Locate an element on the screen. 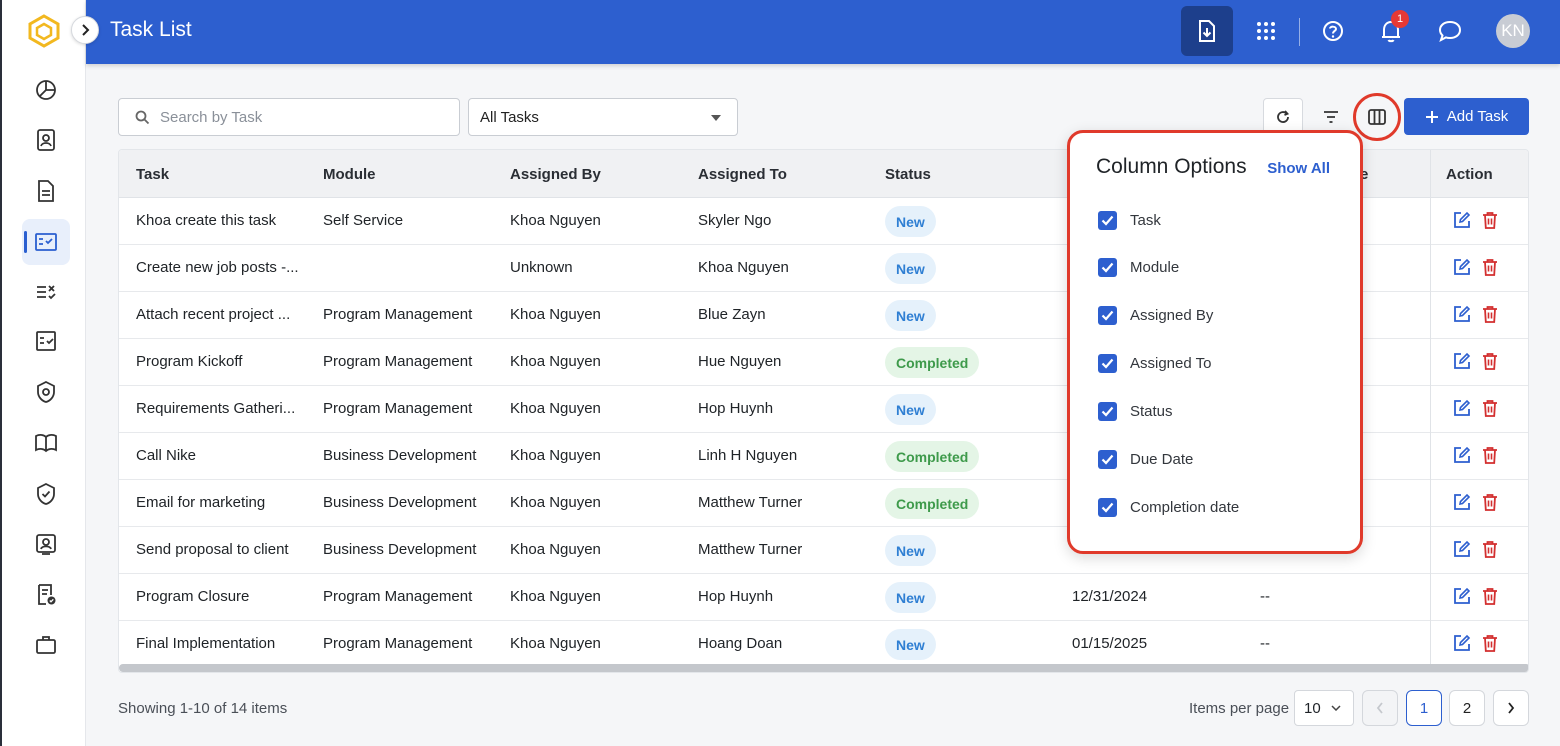  sidebar-item-document is located at coordinates (46, 191).